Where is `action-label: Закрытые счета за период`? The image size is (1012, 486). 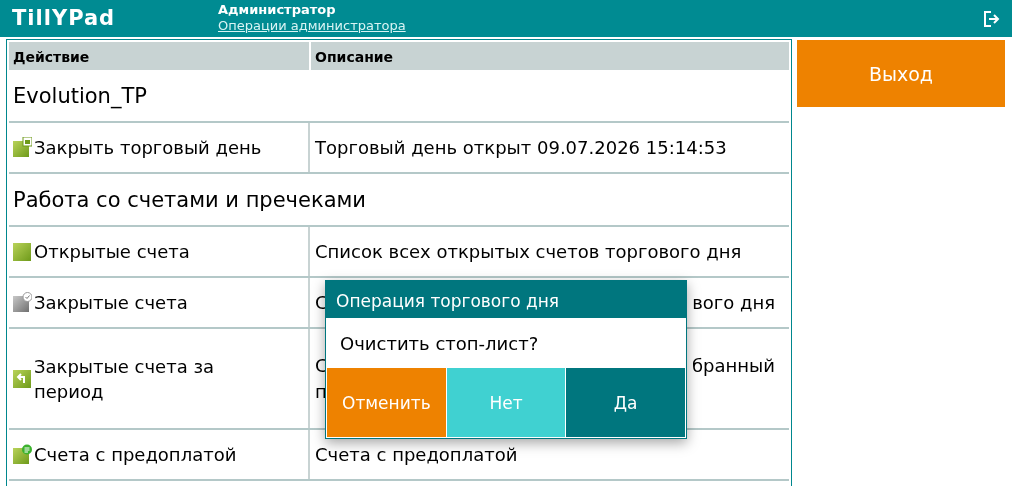 action-label: Закрытые счета за период is located at coordinates (125, 379).